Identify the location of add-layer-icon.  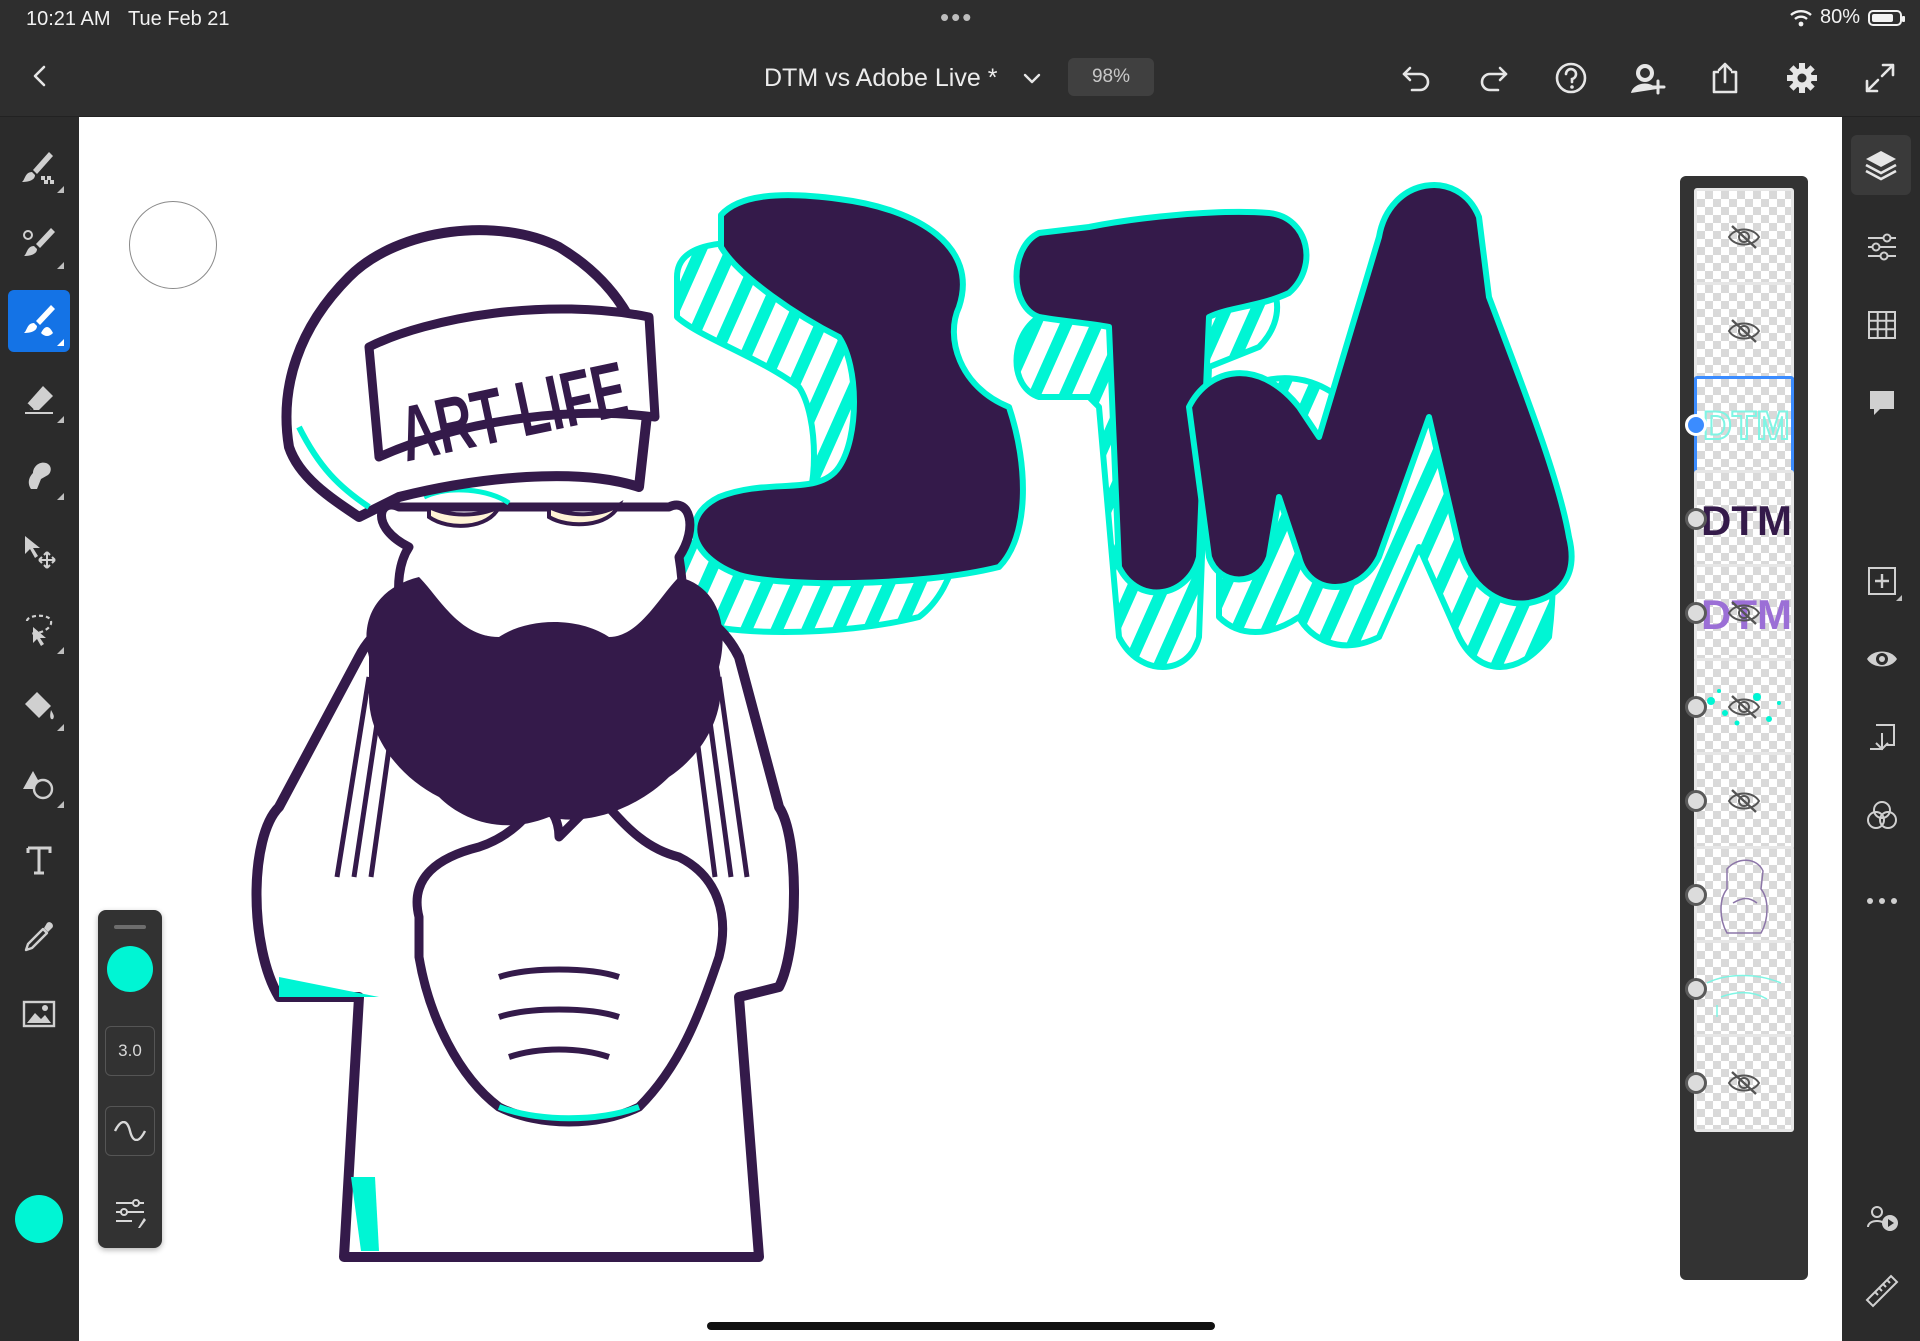
(1882, 581).